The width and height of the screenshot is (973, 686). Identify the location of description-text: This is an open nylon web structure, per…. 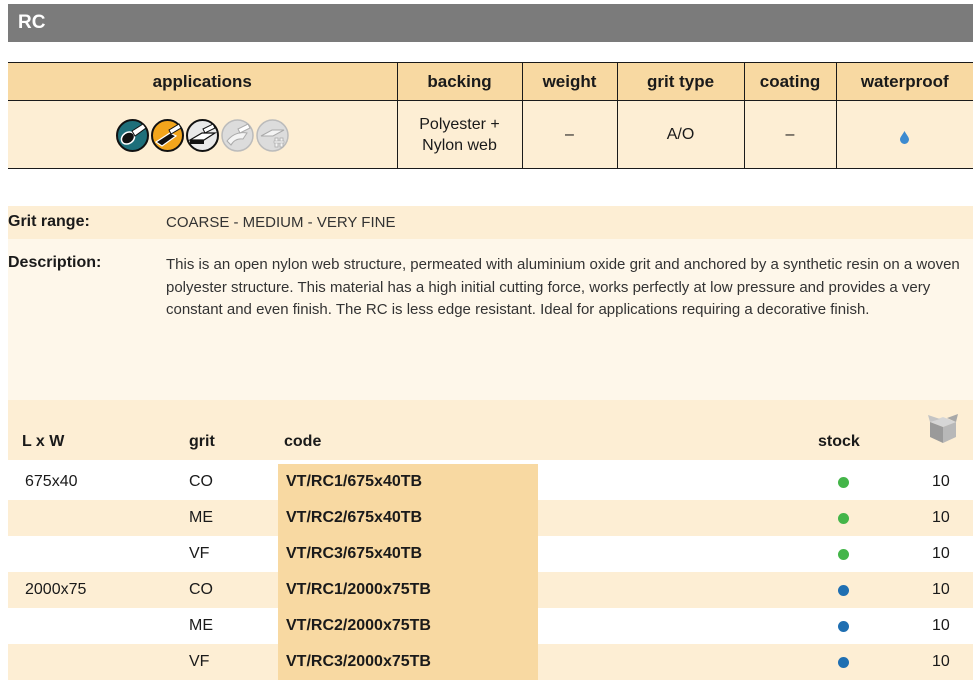
(563, 287).